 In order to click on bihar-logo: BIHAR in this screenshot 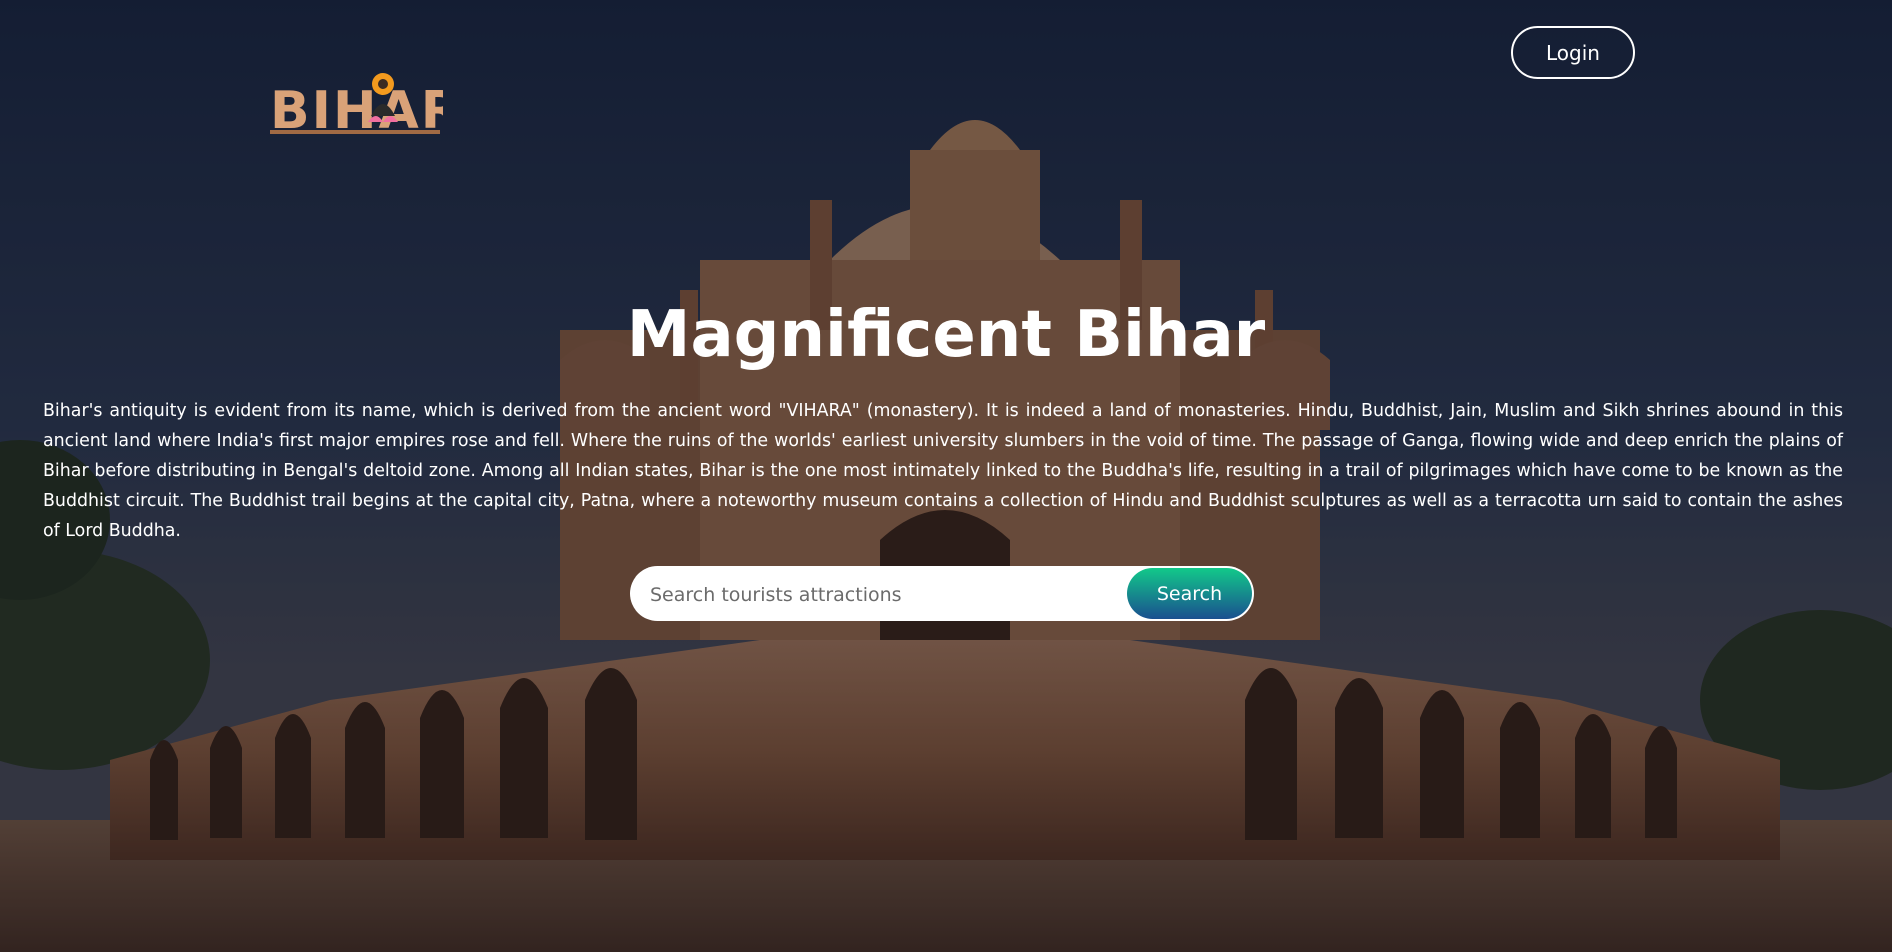, I will do `click(355, 104)`.